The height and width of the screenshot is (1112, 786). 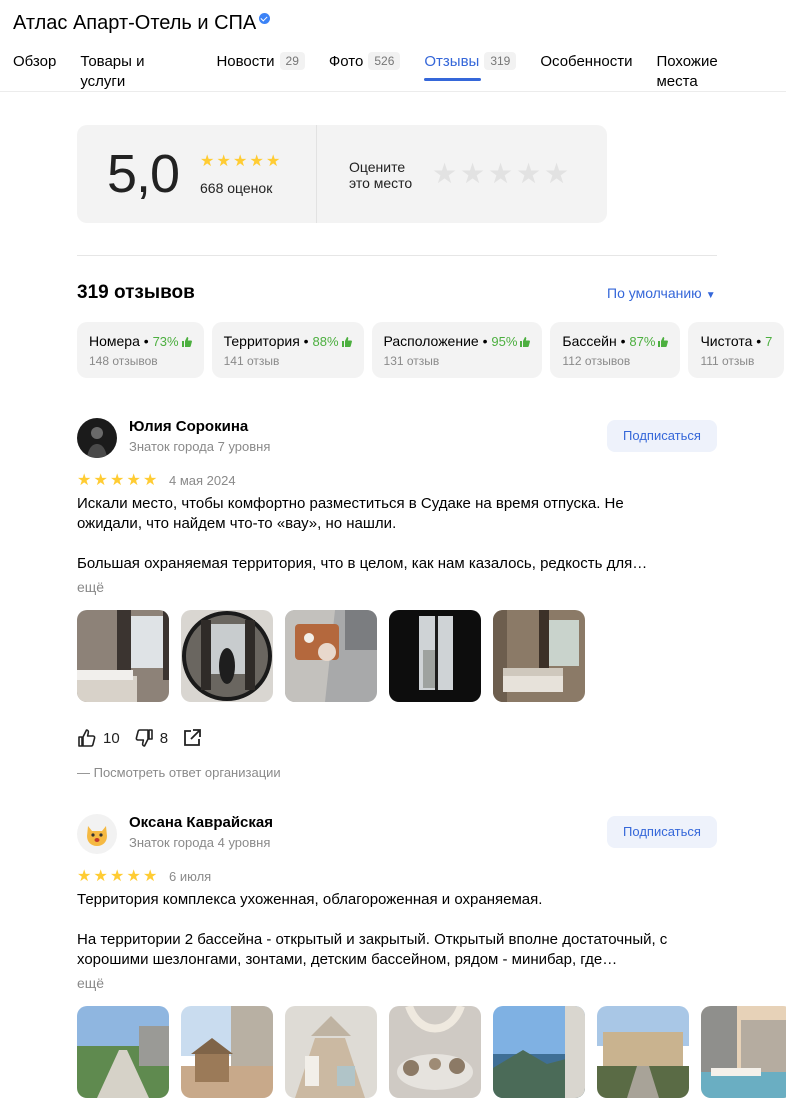 What do you see at coordinates (287, 350) in the screenshot?
I see `aspect-chip-territory: Территория • 88% 141 отзыв` at bounding box center [287, 350].